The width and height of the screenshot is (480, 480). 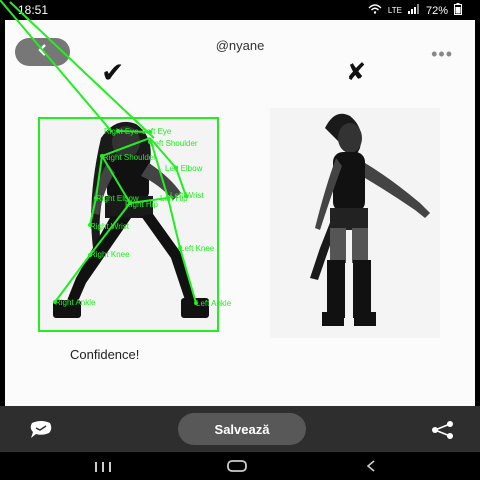 I want to click on pose-label: Right Wrist, so click(x=110, y=226).